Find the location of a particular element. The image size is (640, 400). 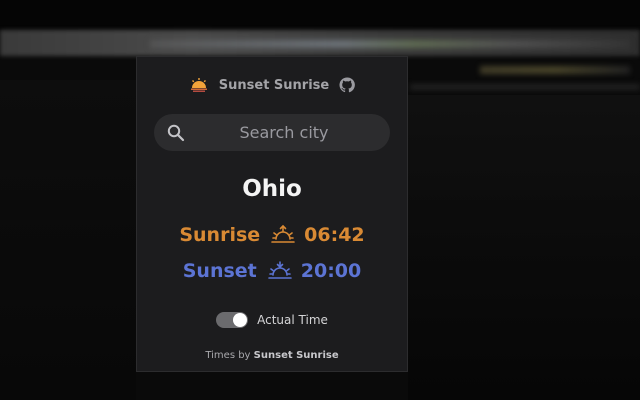

actual-time-label: Actual Time is located at coordinates (292, 320).